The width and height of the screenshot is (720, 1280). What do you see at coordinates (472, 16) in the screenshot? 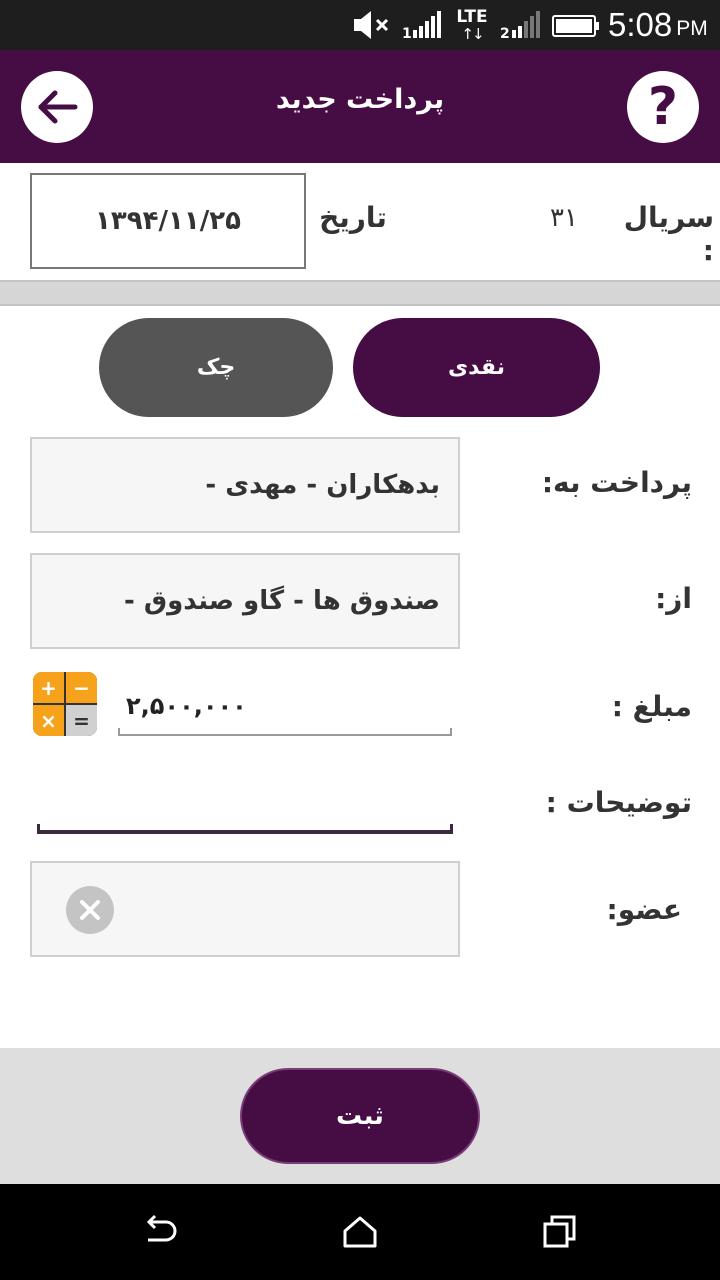
I see `network-type-label: LTE` at bounding box center [472, 16].